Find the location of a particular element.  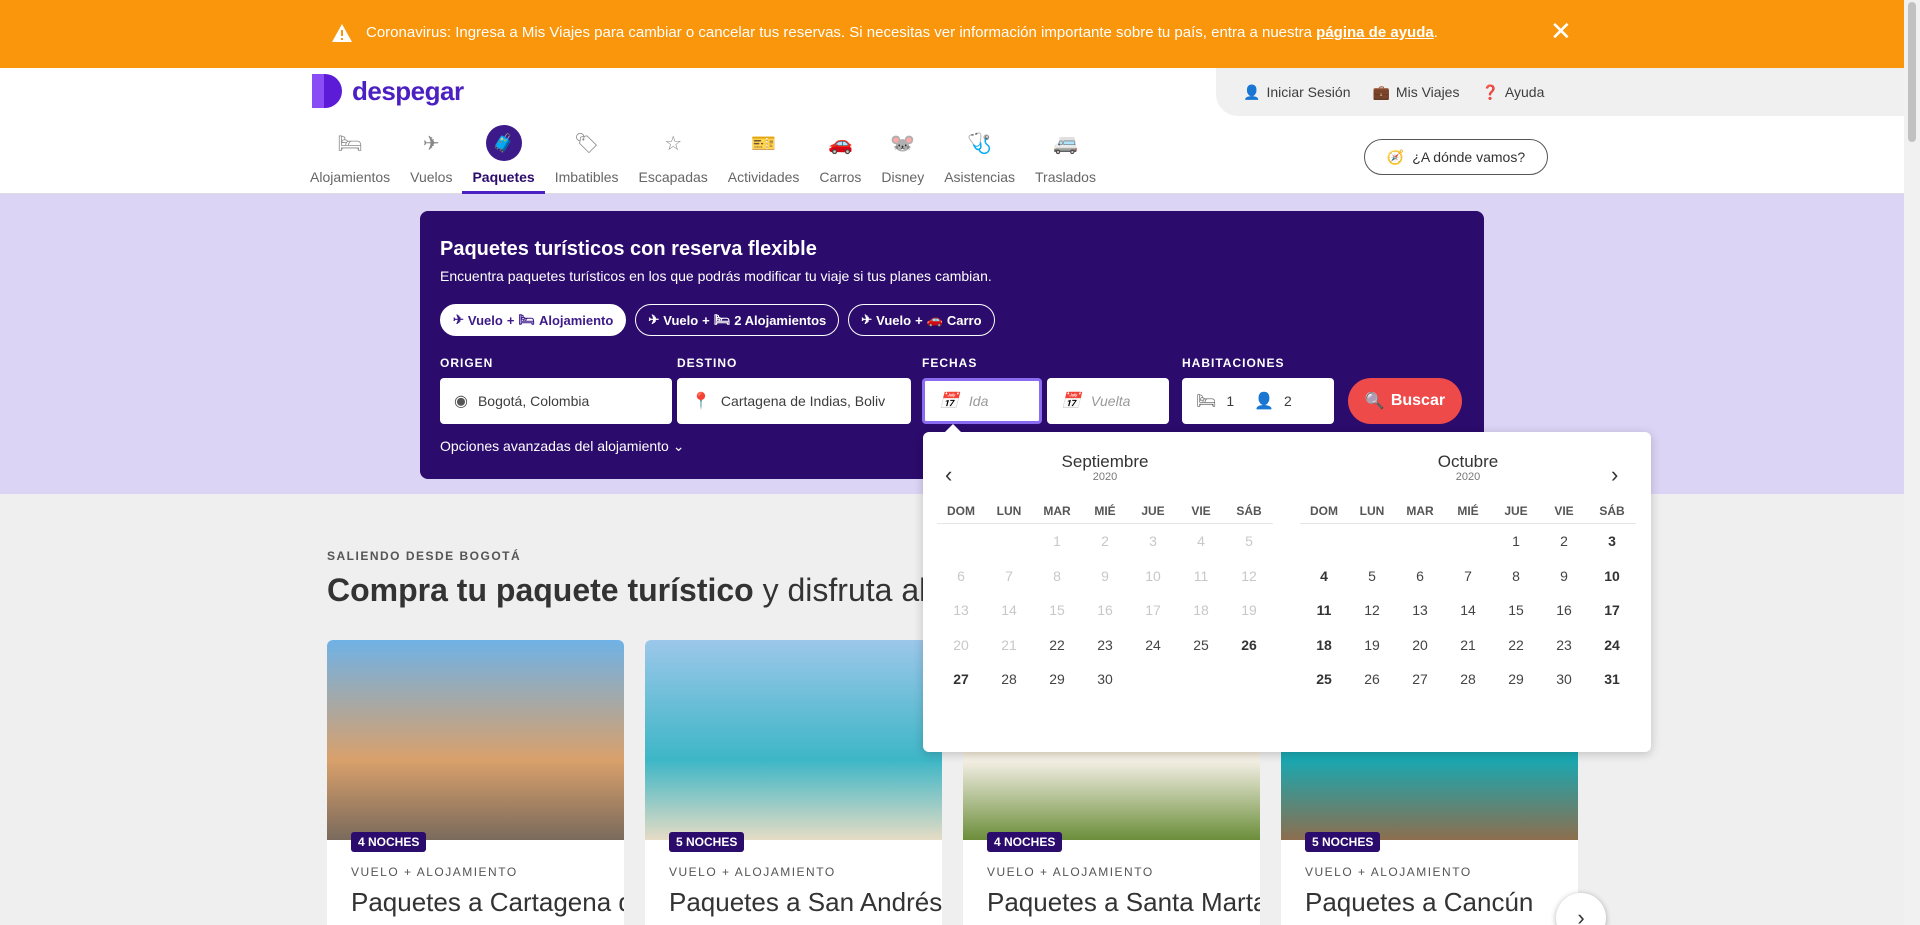

calendar-day: 20 is located at coordinates (1420, 645).